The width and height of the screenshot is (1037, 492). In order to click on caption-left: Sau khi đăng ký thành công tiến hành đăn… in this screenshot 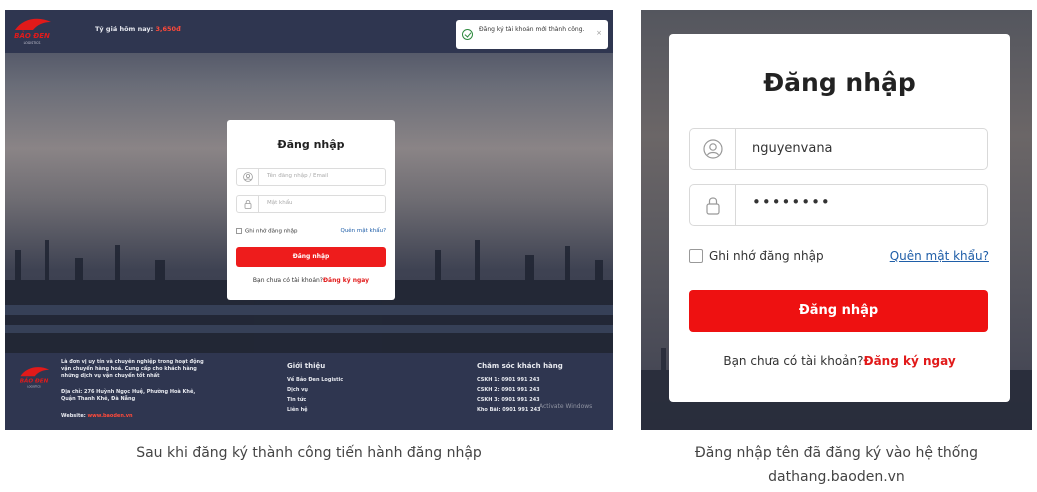, I will do `click(309, 453)`.